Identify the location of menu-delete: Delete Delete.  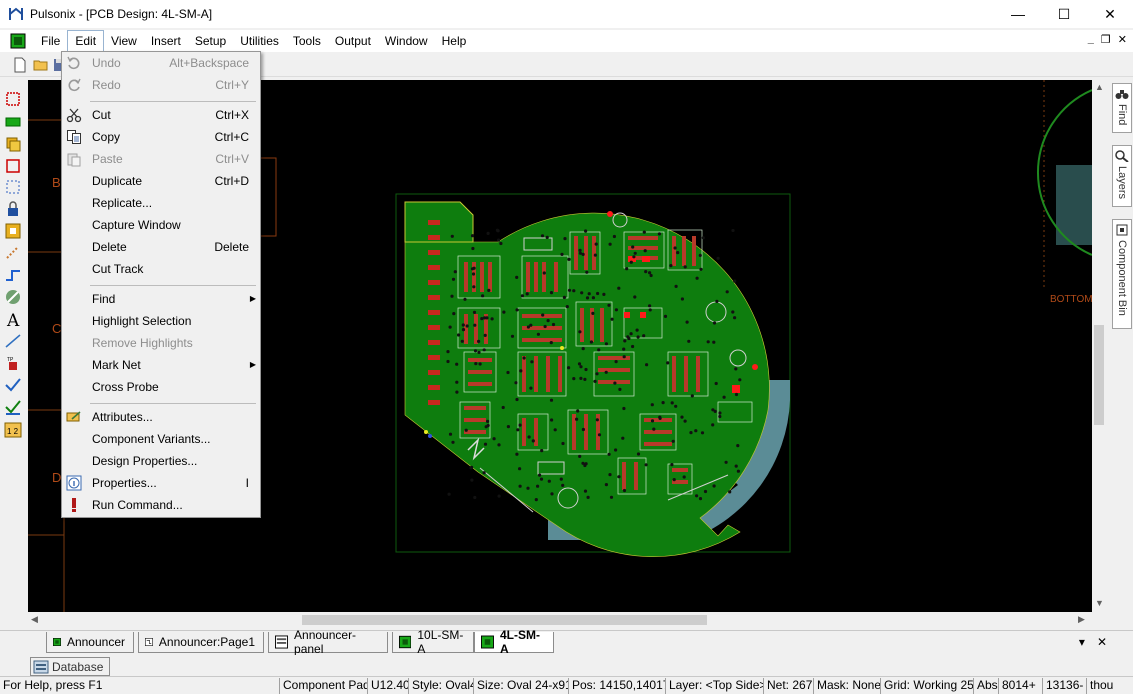
(161, 247).